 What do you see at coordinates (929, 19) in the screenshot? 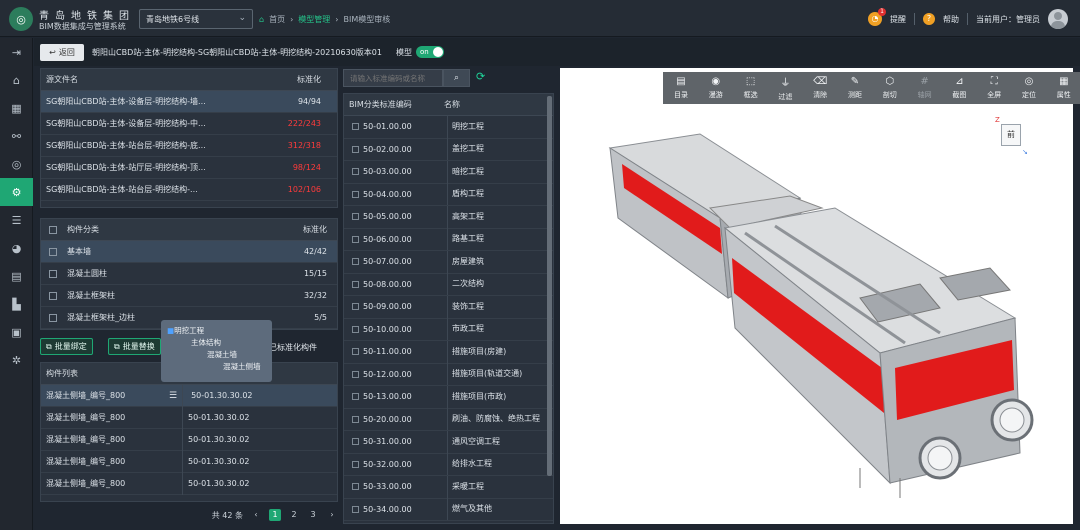
I see `help-icon: ?` at bounding box center [929, 19].